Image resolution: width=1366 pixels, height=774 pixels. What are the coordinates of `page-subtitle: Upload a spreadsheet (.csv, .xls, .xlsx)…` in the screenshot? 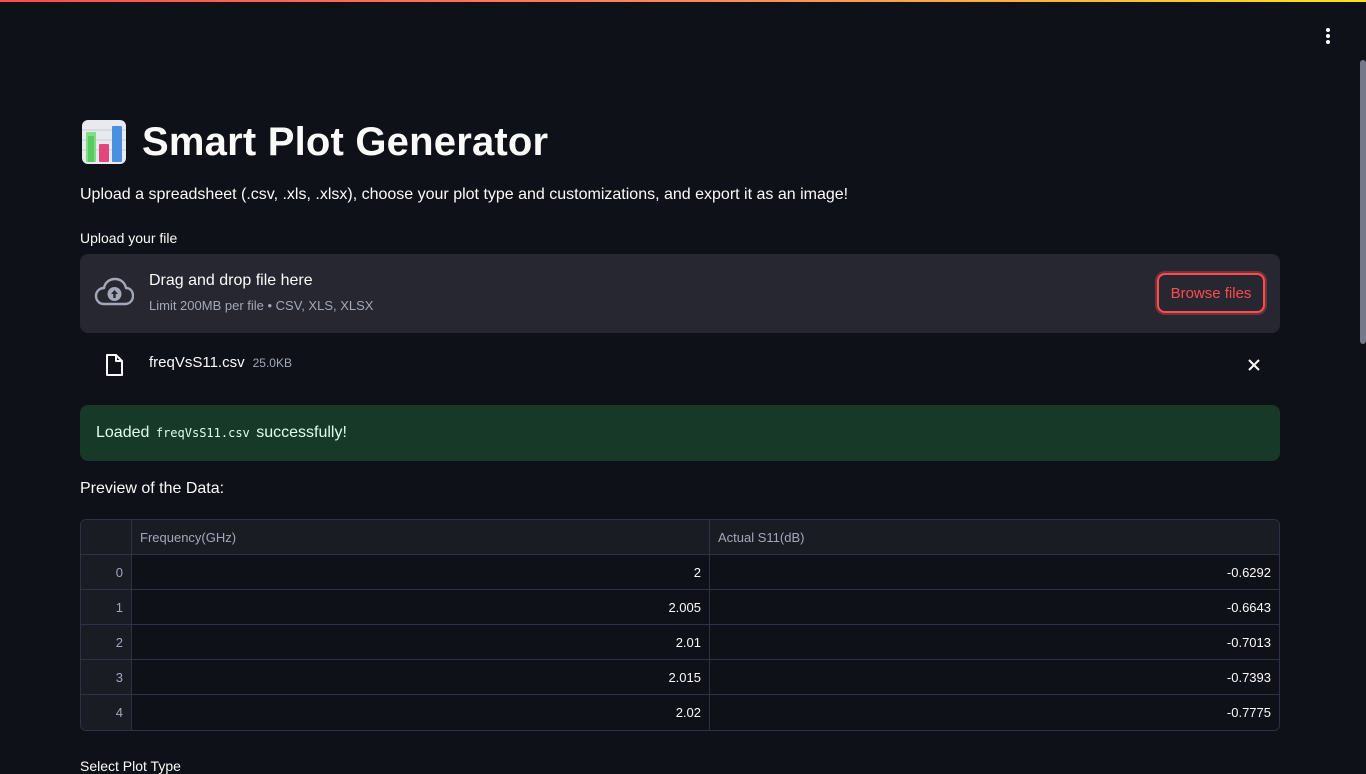 It's located at (464, 194).